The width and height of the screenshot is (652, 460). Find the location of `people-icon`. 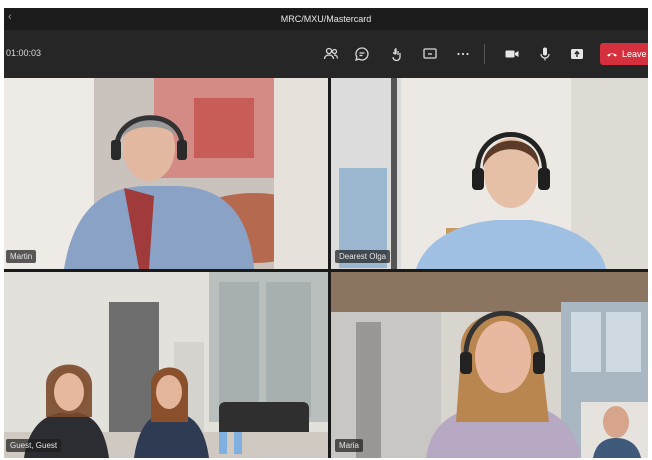

people-icon is located at coordinates (331, 54).